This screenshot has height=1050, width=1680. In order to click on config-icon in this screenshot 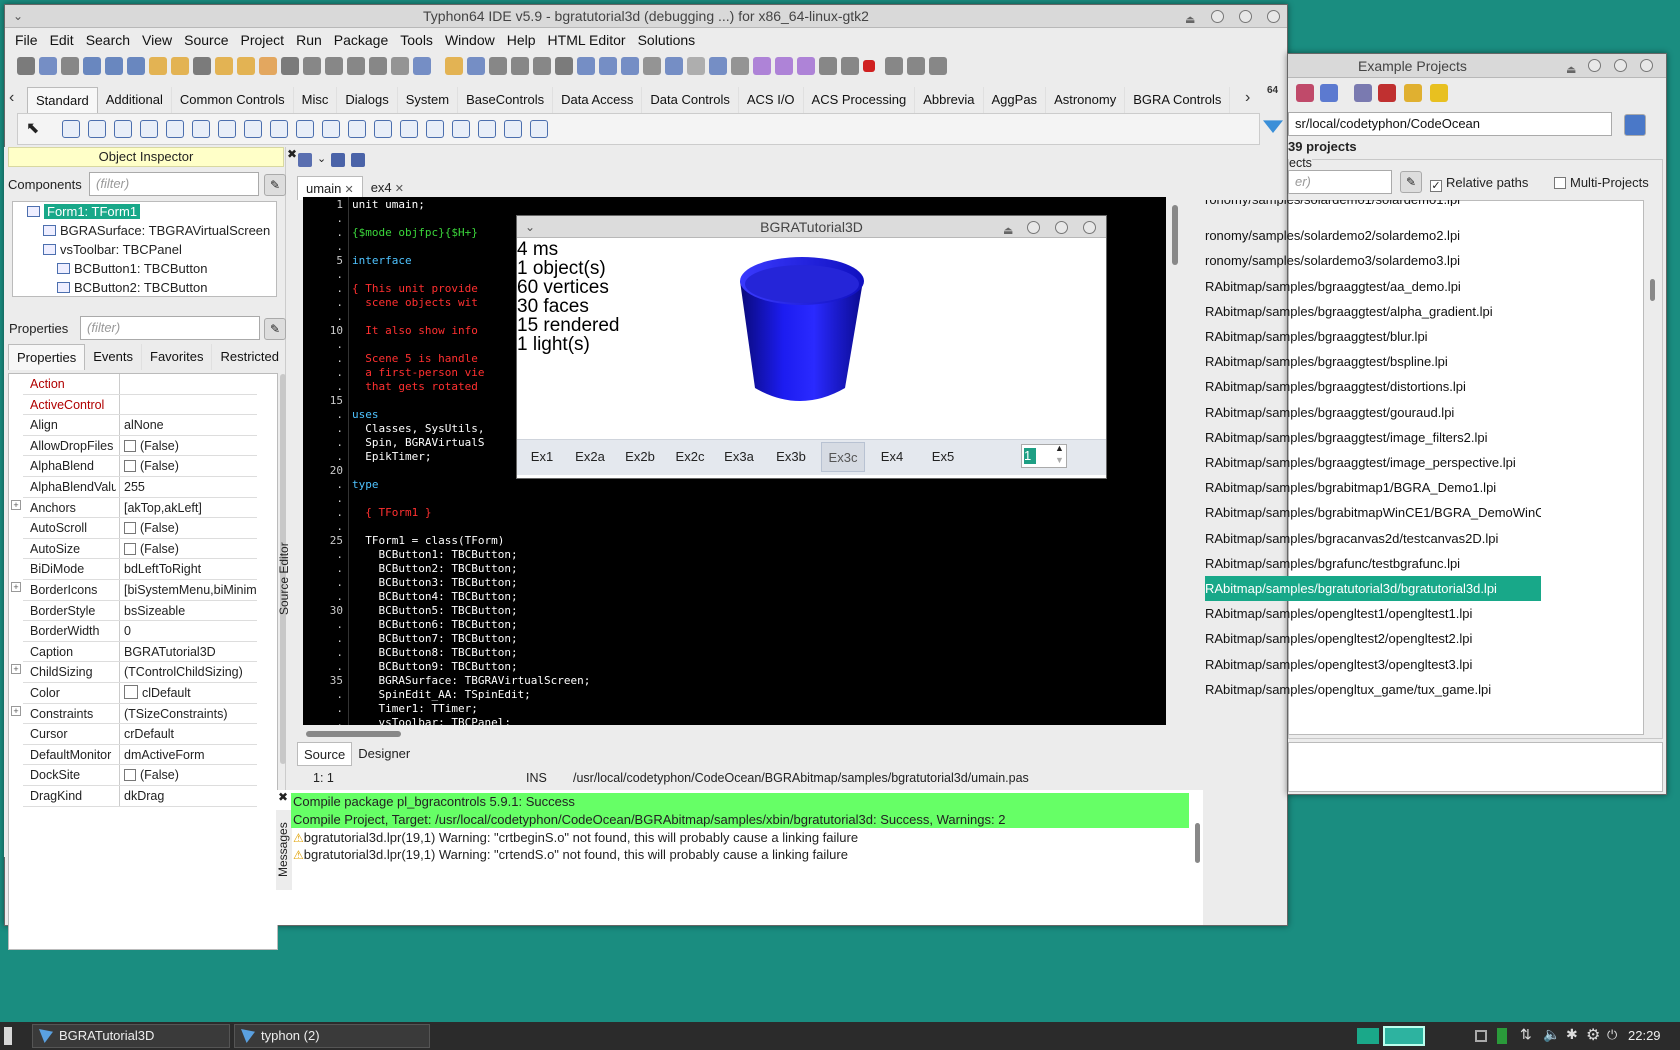, I will do `click(718, 66)`.